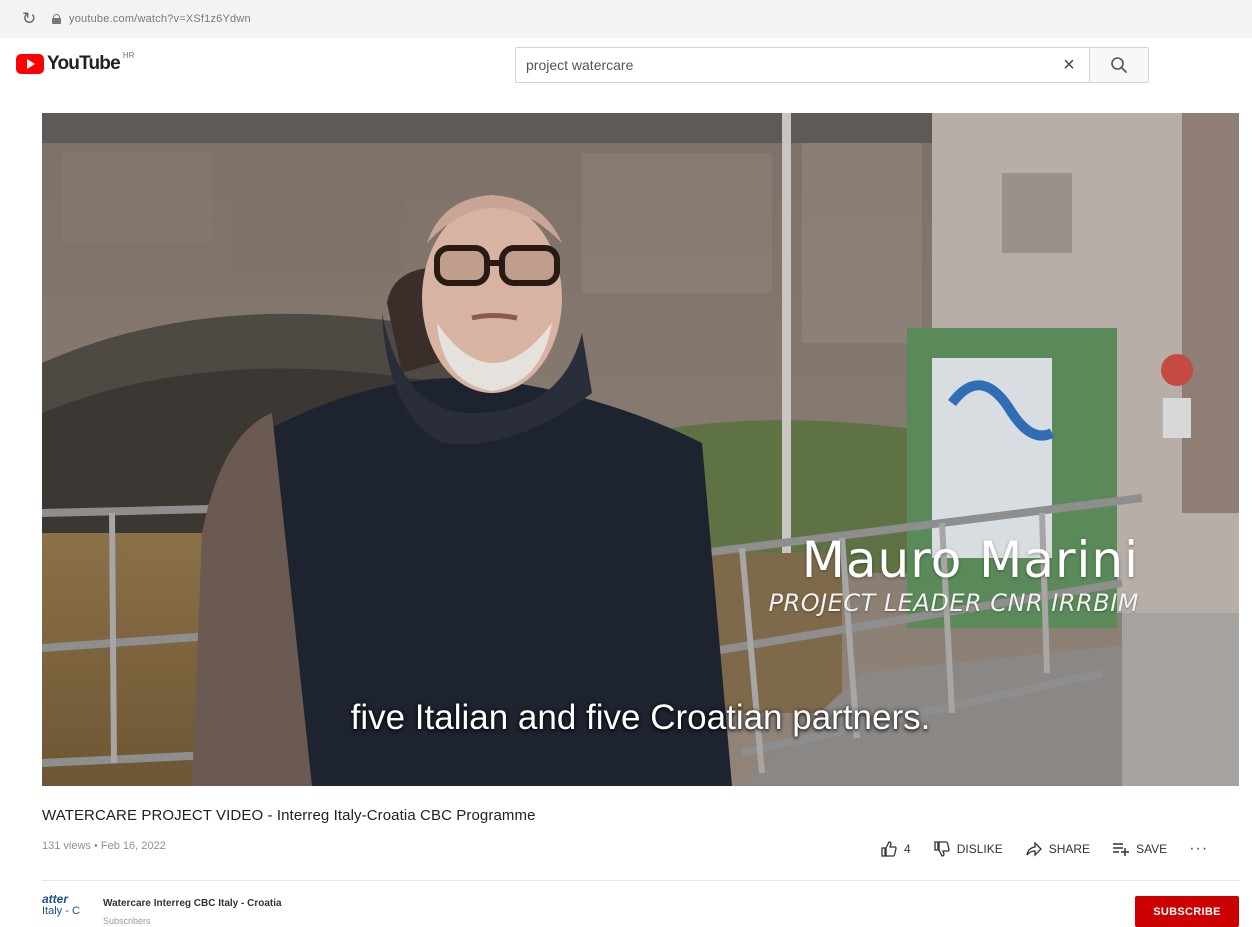 The image size is (1252, 927). I want to click on dislike-button: DISLIKE, so click(968, 849).